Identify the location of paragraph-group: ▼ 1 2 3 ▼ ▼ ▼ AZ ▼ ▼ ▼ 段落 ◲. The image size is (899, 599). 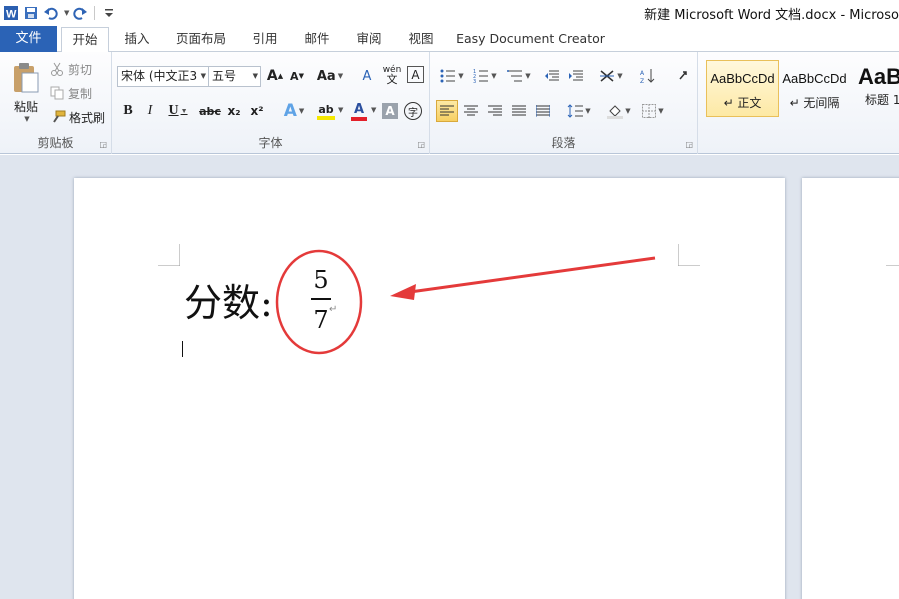
(564, 103).